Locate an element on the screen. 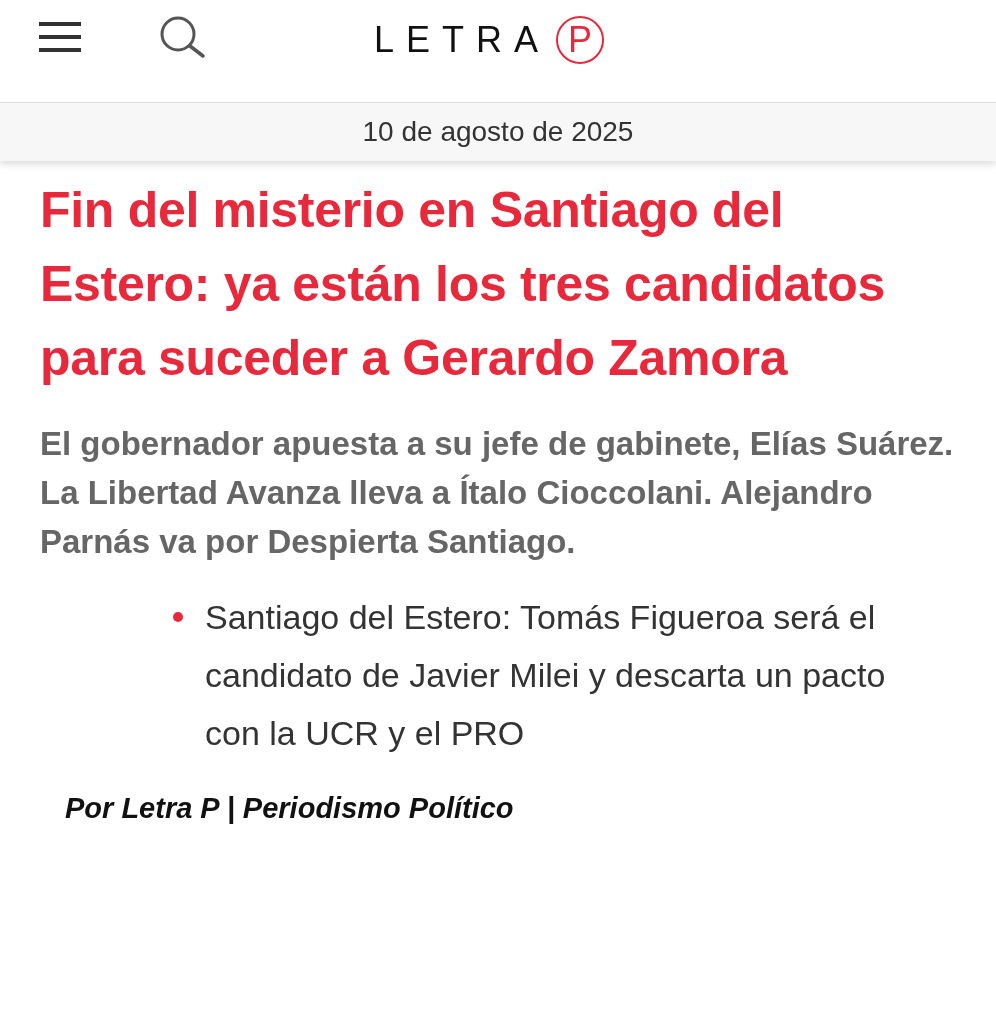  article-summary: El gobernador apuesta a su jefe de gabinete, Elías Suárez. La Libertad Avanza lleva a Ítalo Cioccolani. Alejandro Parnás va por Despierta Santiago. is located at coordinates (497, 493).